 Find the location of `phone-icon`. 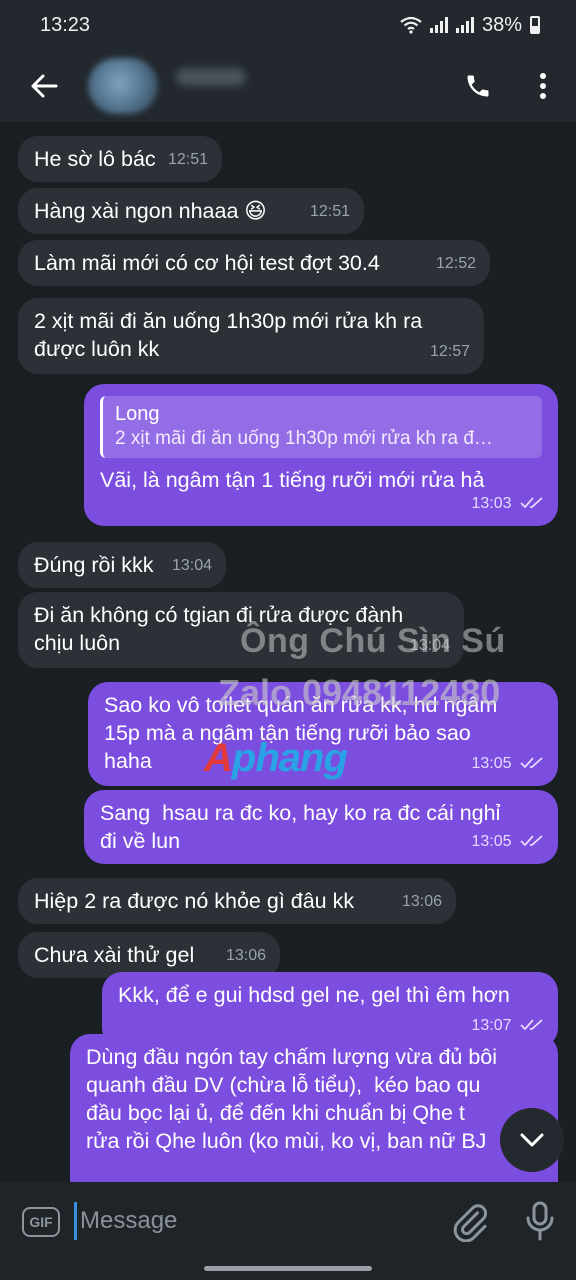

phone-icon is located at coordinates (478, 86).